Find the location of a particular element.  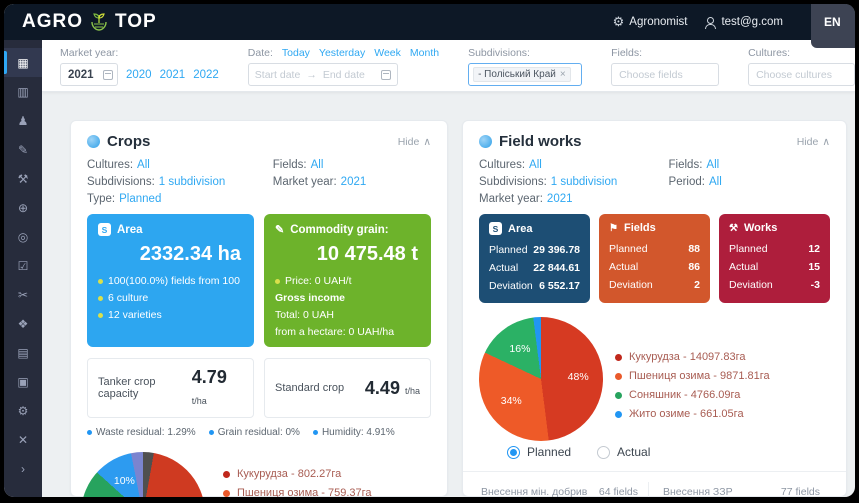

sidebar-item-monitoring: ◎ is located at coordinates (23, 236).